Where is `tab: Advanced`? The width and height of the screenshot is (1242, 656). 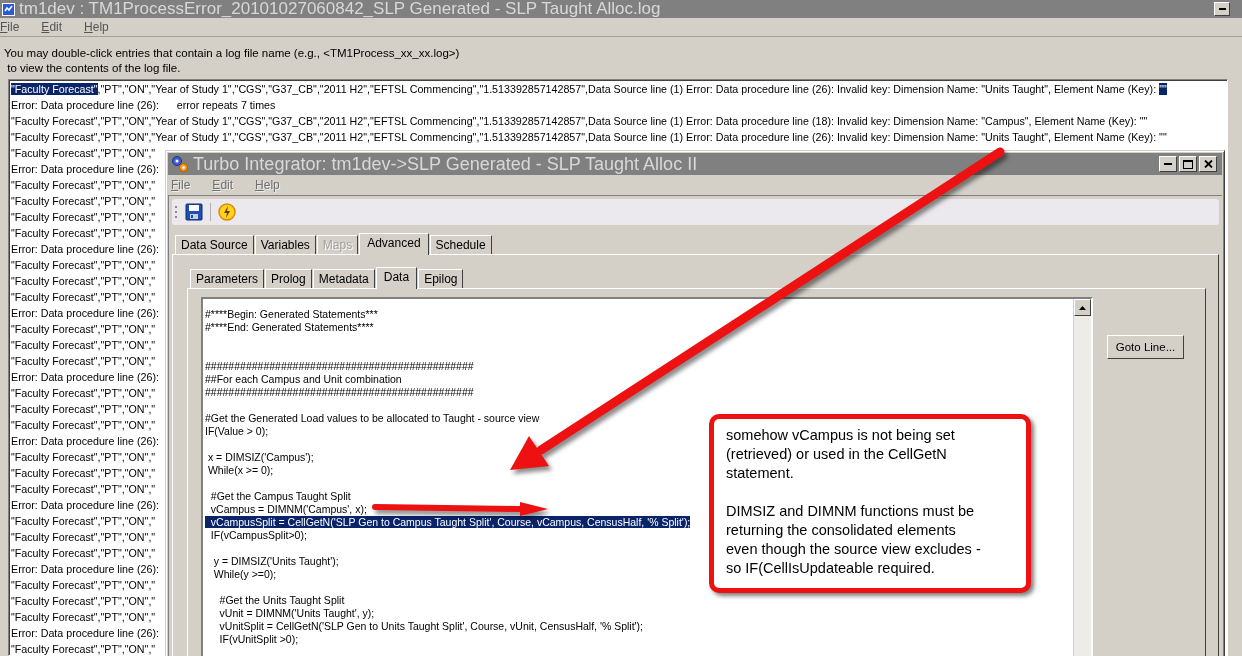
tab: Advanced is located at coordinates (394, 244).